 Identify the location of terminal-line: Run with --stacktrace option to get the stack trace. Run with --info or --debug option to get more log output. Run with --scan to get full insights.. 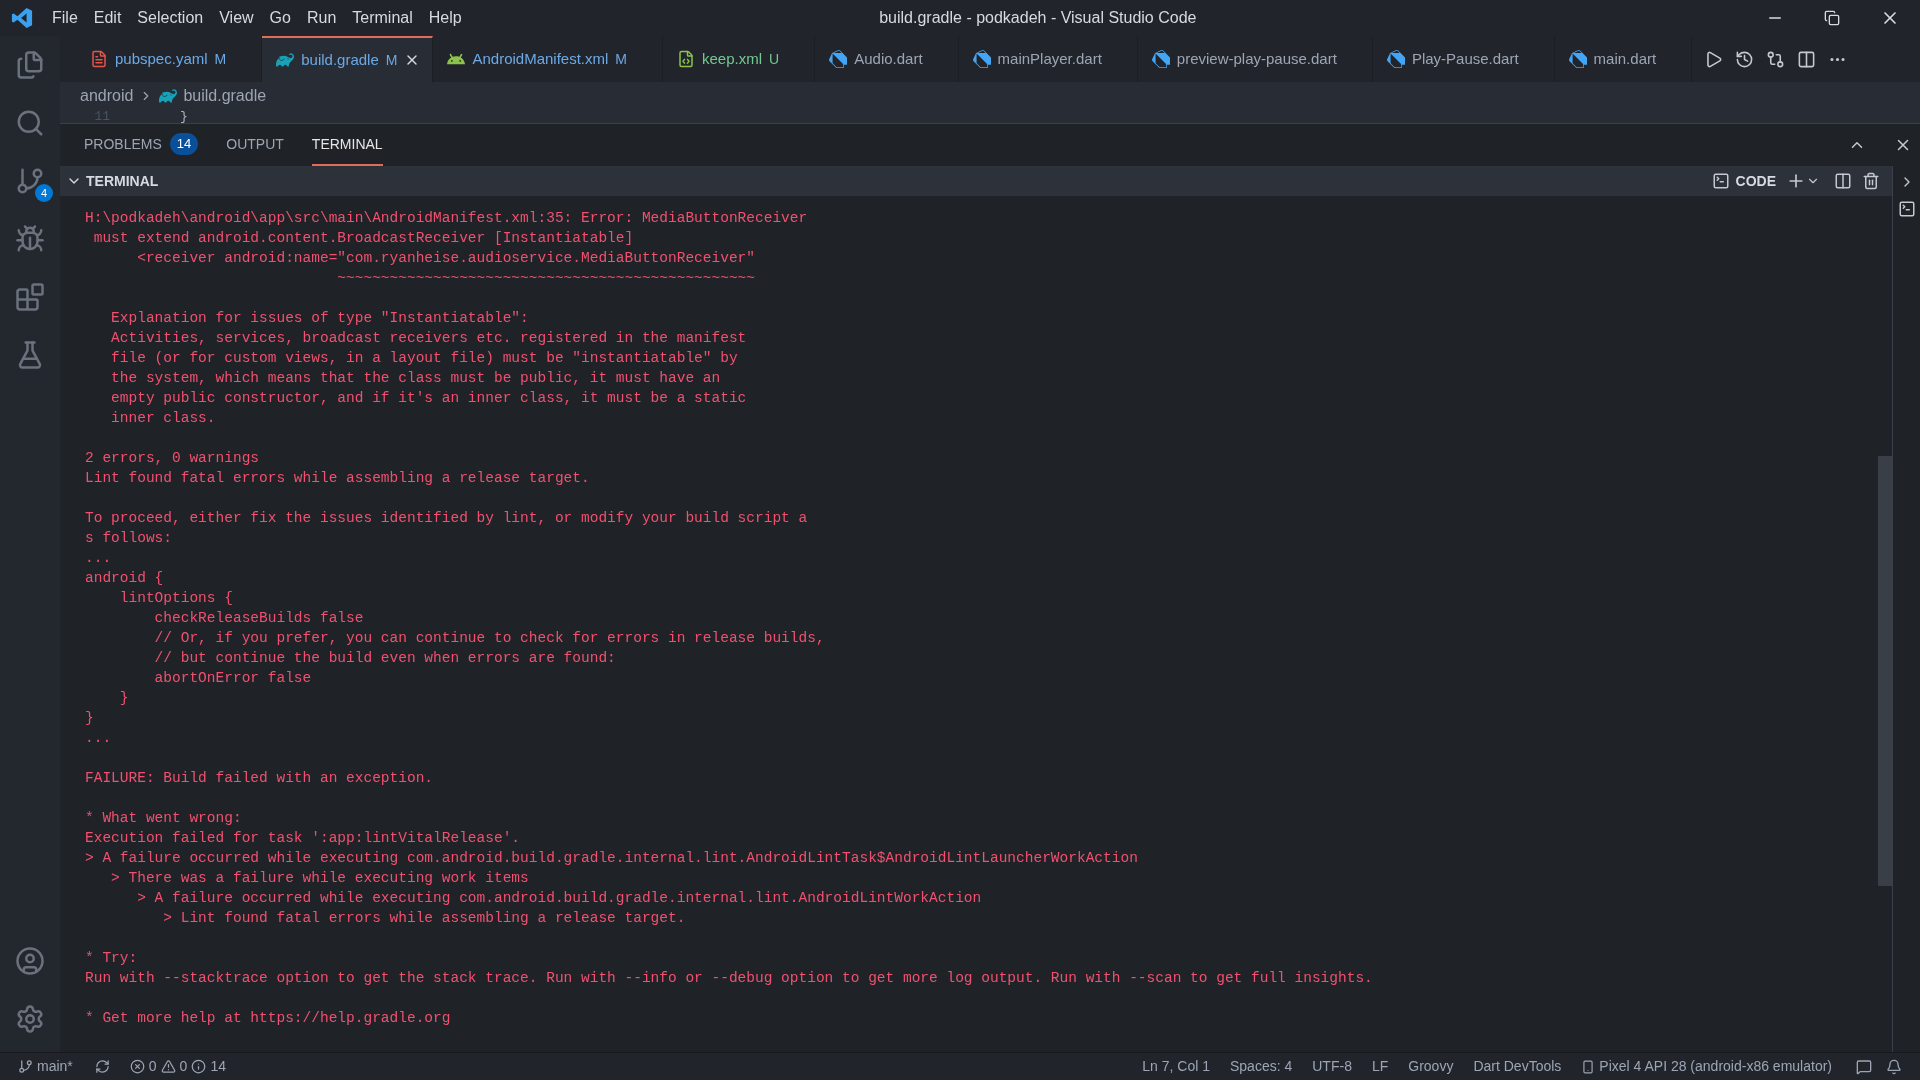
(729, 978).